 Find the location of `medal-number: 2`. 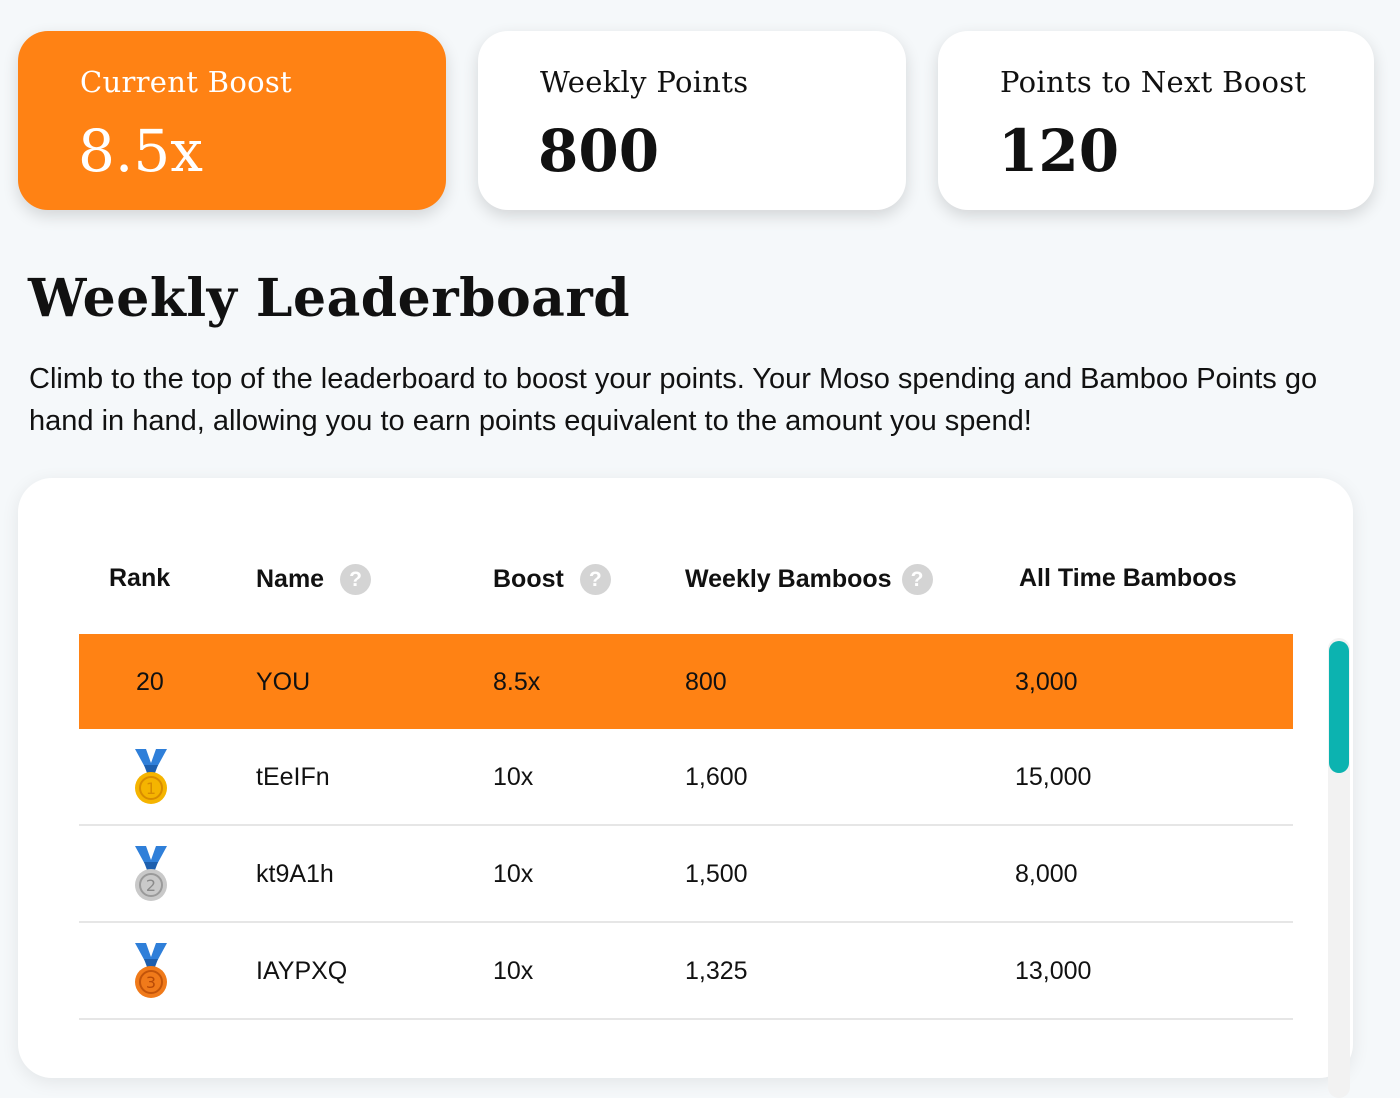

medal-number: 2 is located at coordinates (151, 885).